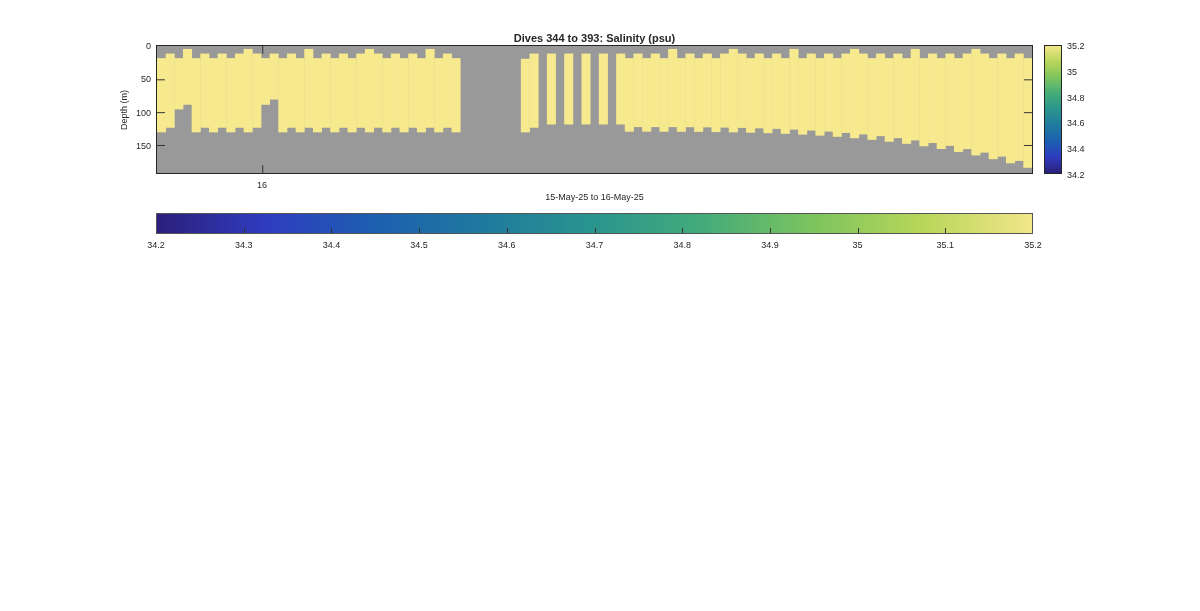  Describe the element at coordinates (146, 79) in the screenshot. I see `y-tick-label: 50` at that location.